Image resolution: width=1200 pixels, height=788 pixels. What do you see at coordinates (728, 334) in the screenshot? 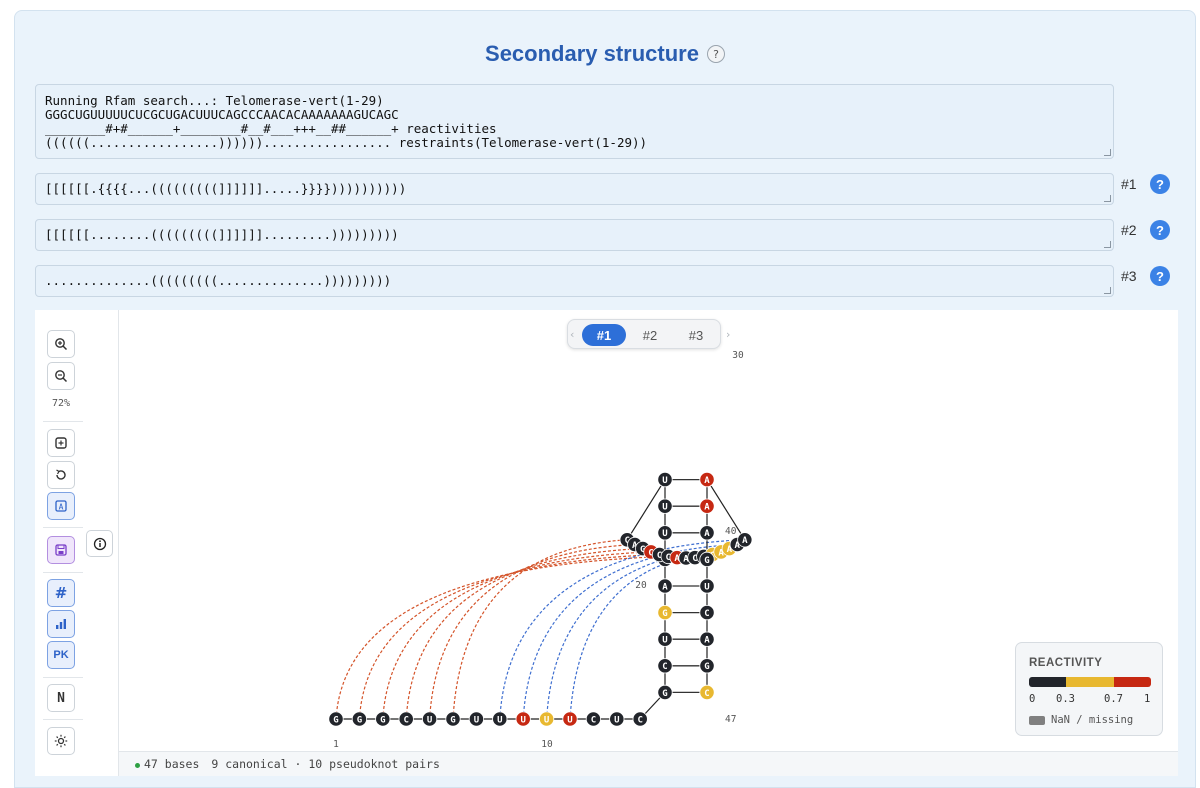
I see `tabs-next-icon: ›` at bounding box center [728, 334].